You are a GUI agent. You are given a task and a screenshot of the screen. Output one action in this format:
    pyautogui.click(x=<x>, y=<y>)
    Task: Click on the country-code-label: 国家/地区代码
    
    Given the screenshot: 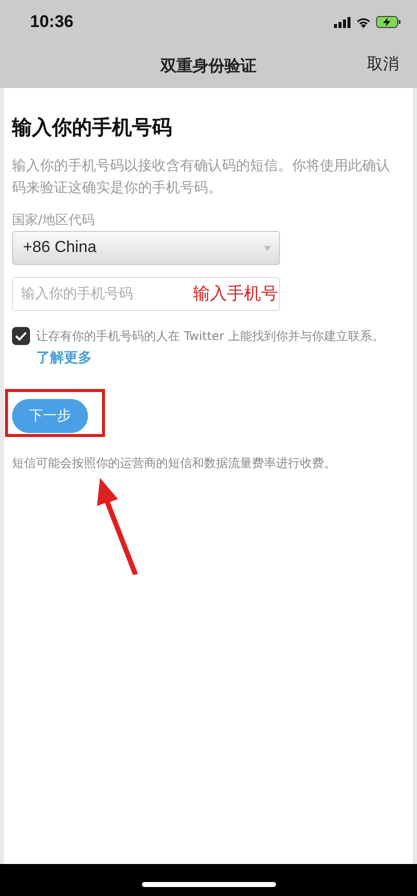 What is the action you would take?
    pyautogui.click(x=54, y=220)
    